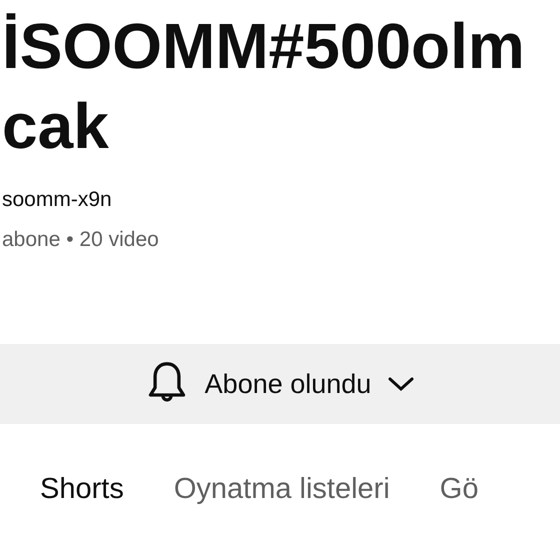  Describe the element at coordinates (55, 126) in the screenshot. I see `channel-title: cak` at that location.